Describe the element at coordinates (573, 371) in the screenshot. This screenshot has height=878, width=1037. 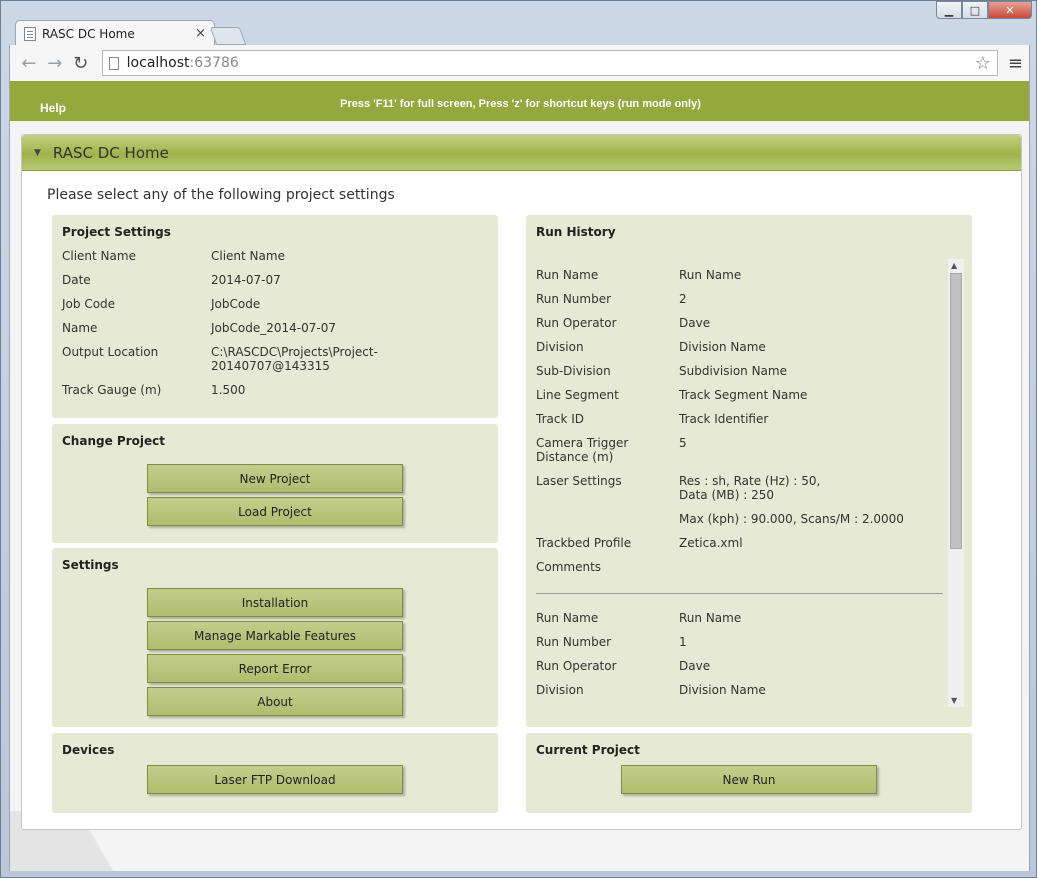
I see `field-label: Sub-Division` at that location.